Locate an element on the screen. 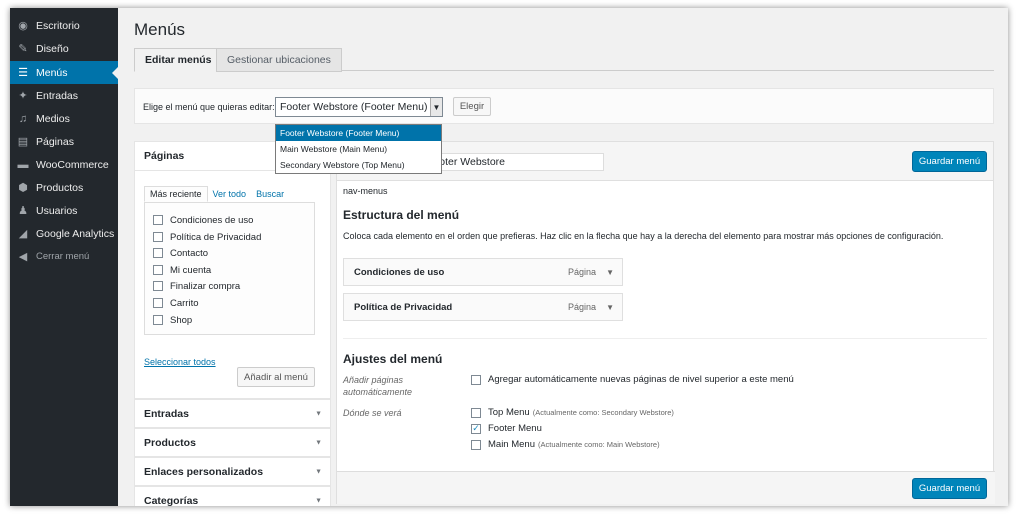 This screenshot has width=1024, height=521. enlaces-panel-header: Enlaces personalizados ▼ is located at coordinates (232, 471).